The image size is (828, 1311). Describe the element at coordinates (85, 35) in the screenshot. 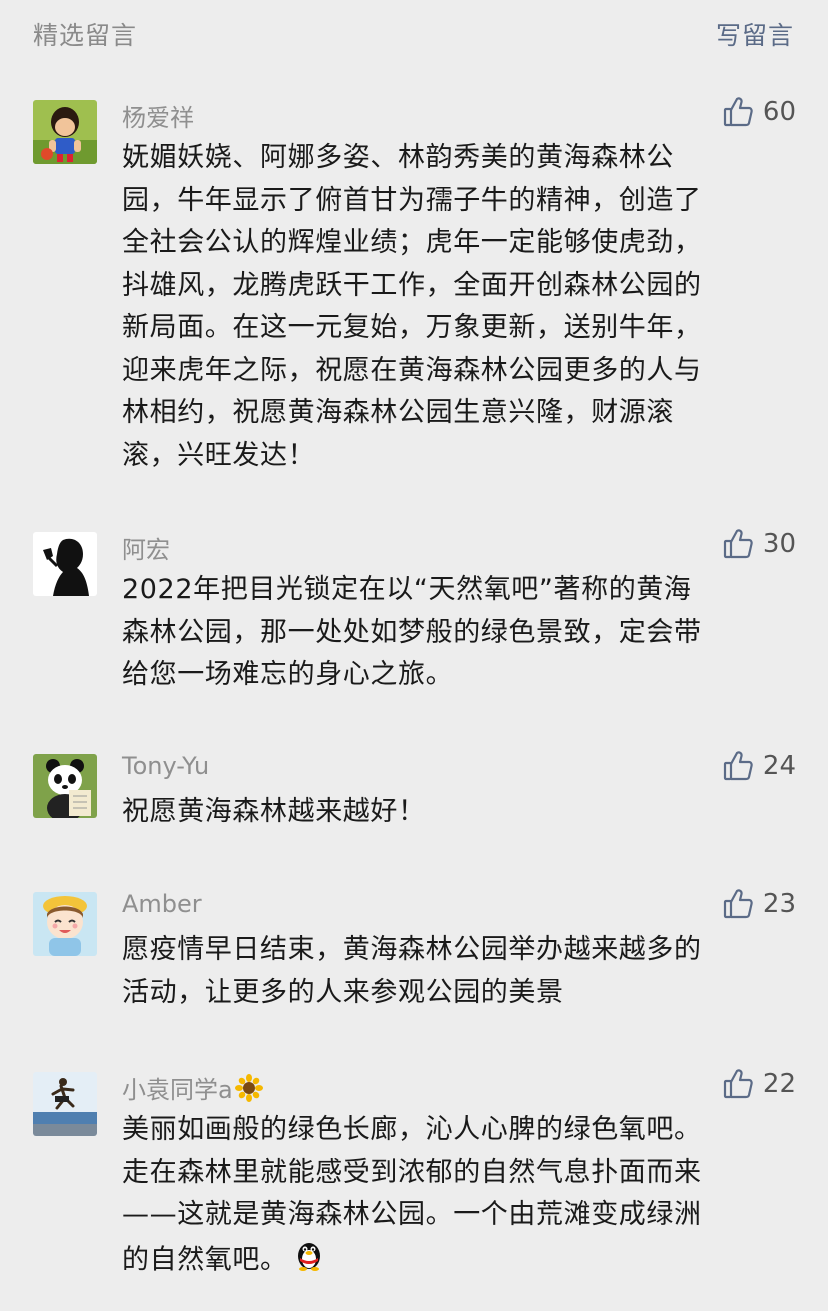

I see `section-title: 精选留言` at that location.